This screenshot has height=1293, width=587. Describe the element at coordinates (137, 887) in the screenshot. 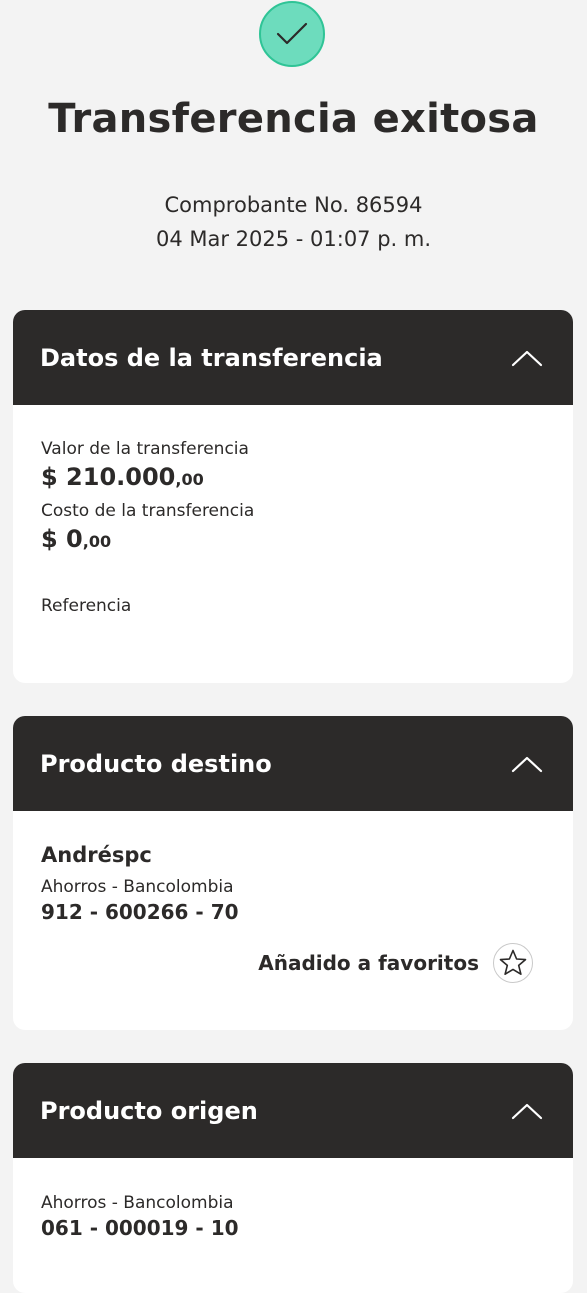

I see `destination-account-type: Ahorros - Bancolombia` at that location.